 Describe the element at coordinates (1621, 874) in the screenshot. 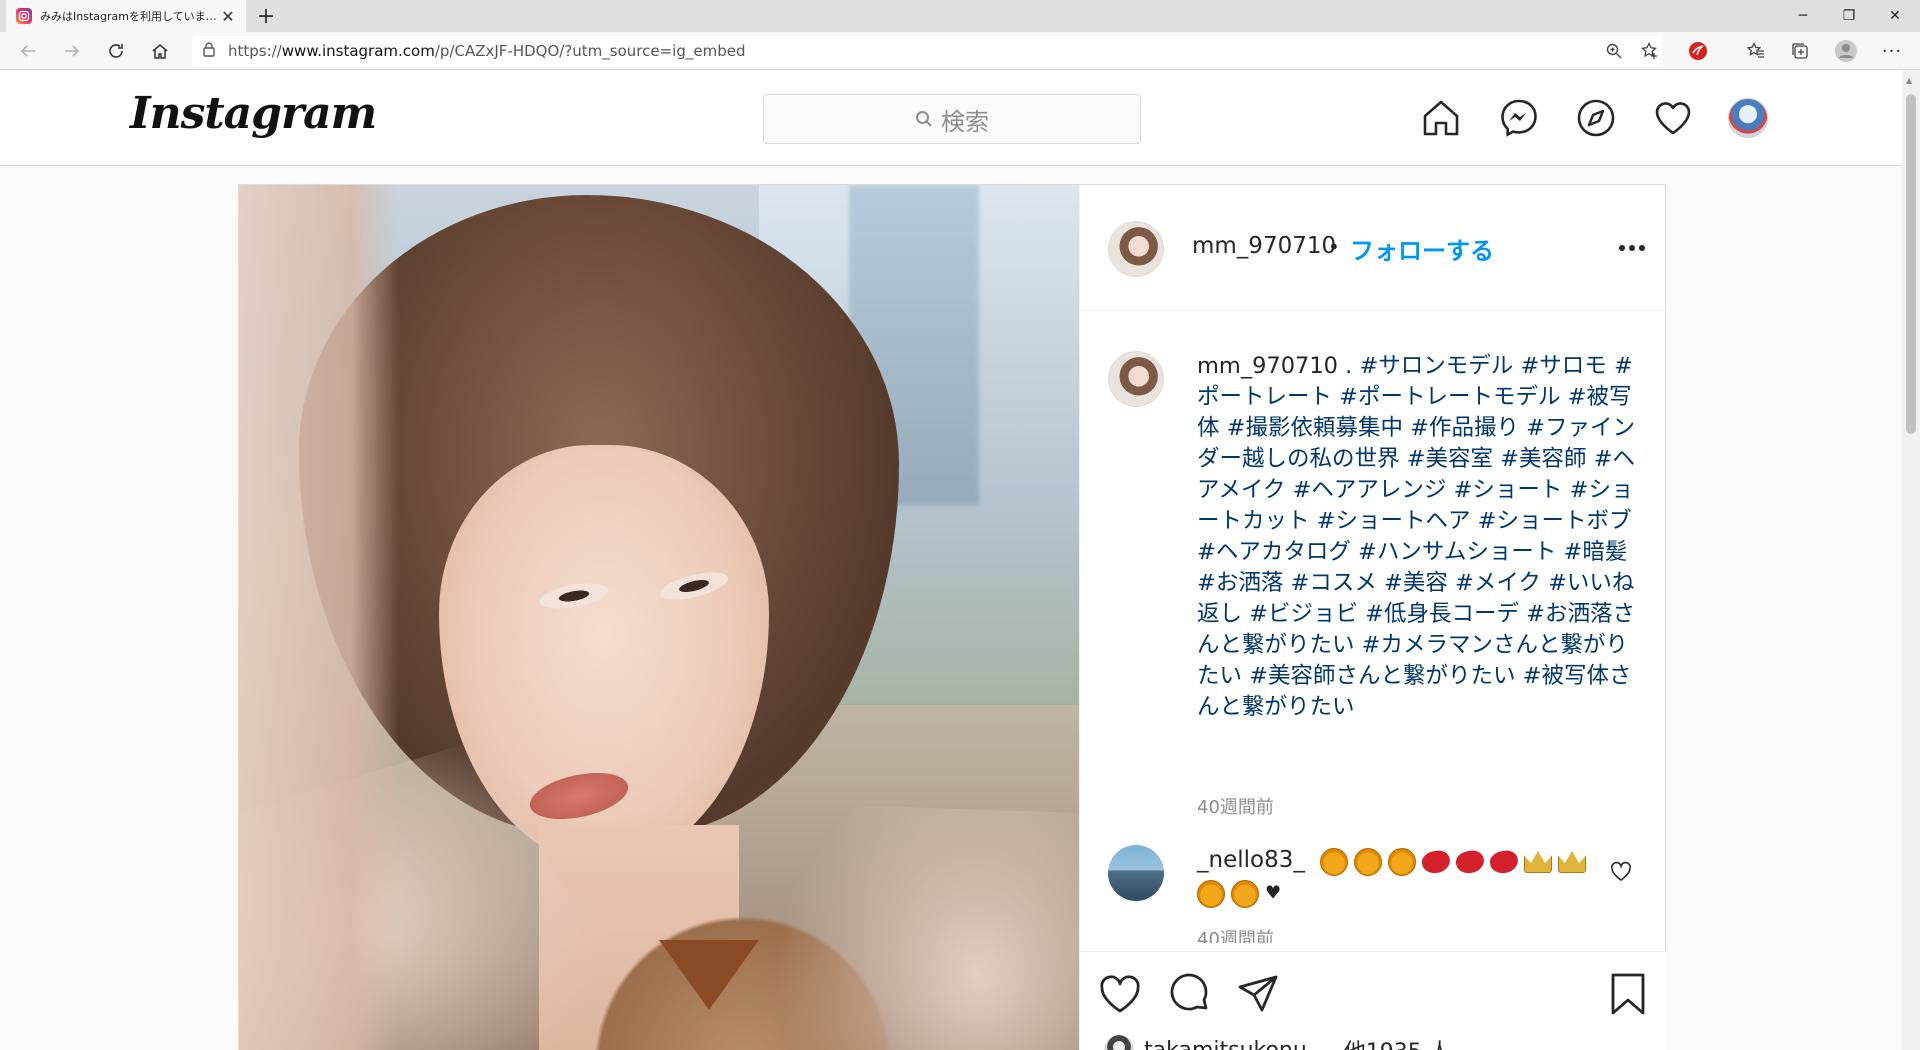

I see `comment-like-icon` at that location.